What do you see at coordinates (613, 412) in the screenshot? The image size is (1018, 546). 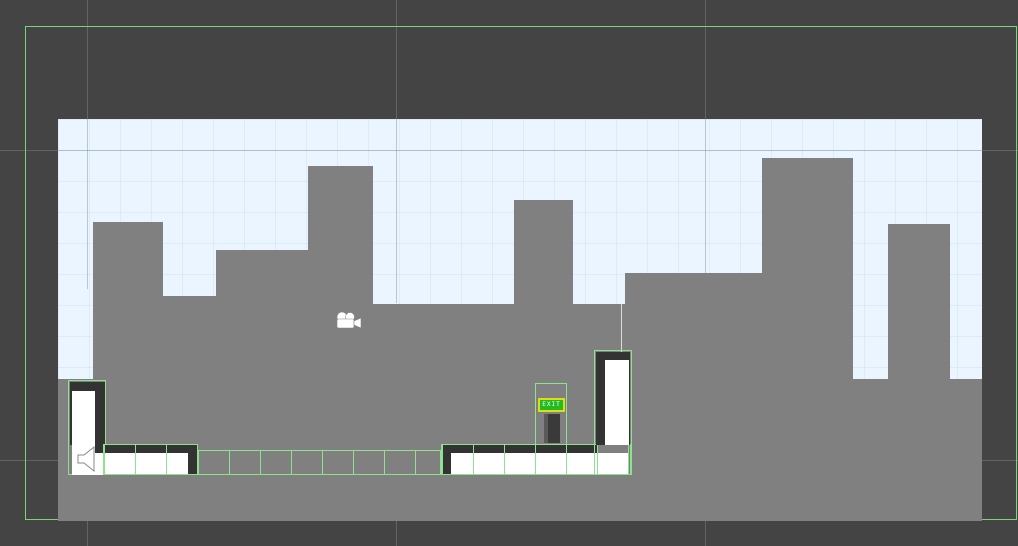 I see `right-wall-outline` at bounding box center [613, 412].